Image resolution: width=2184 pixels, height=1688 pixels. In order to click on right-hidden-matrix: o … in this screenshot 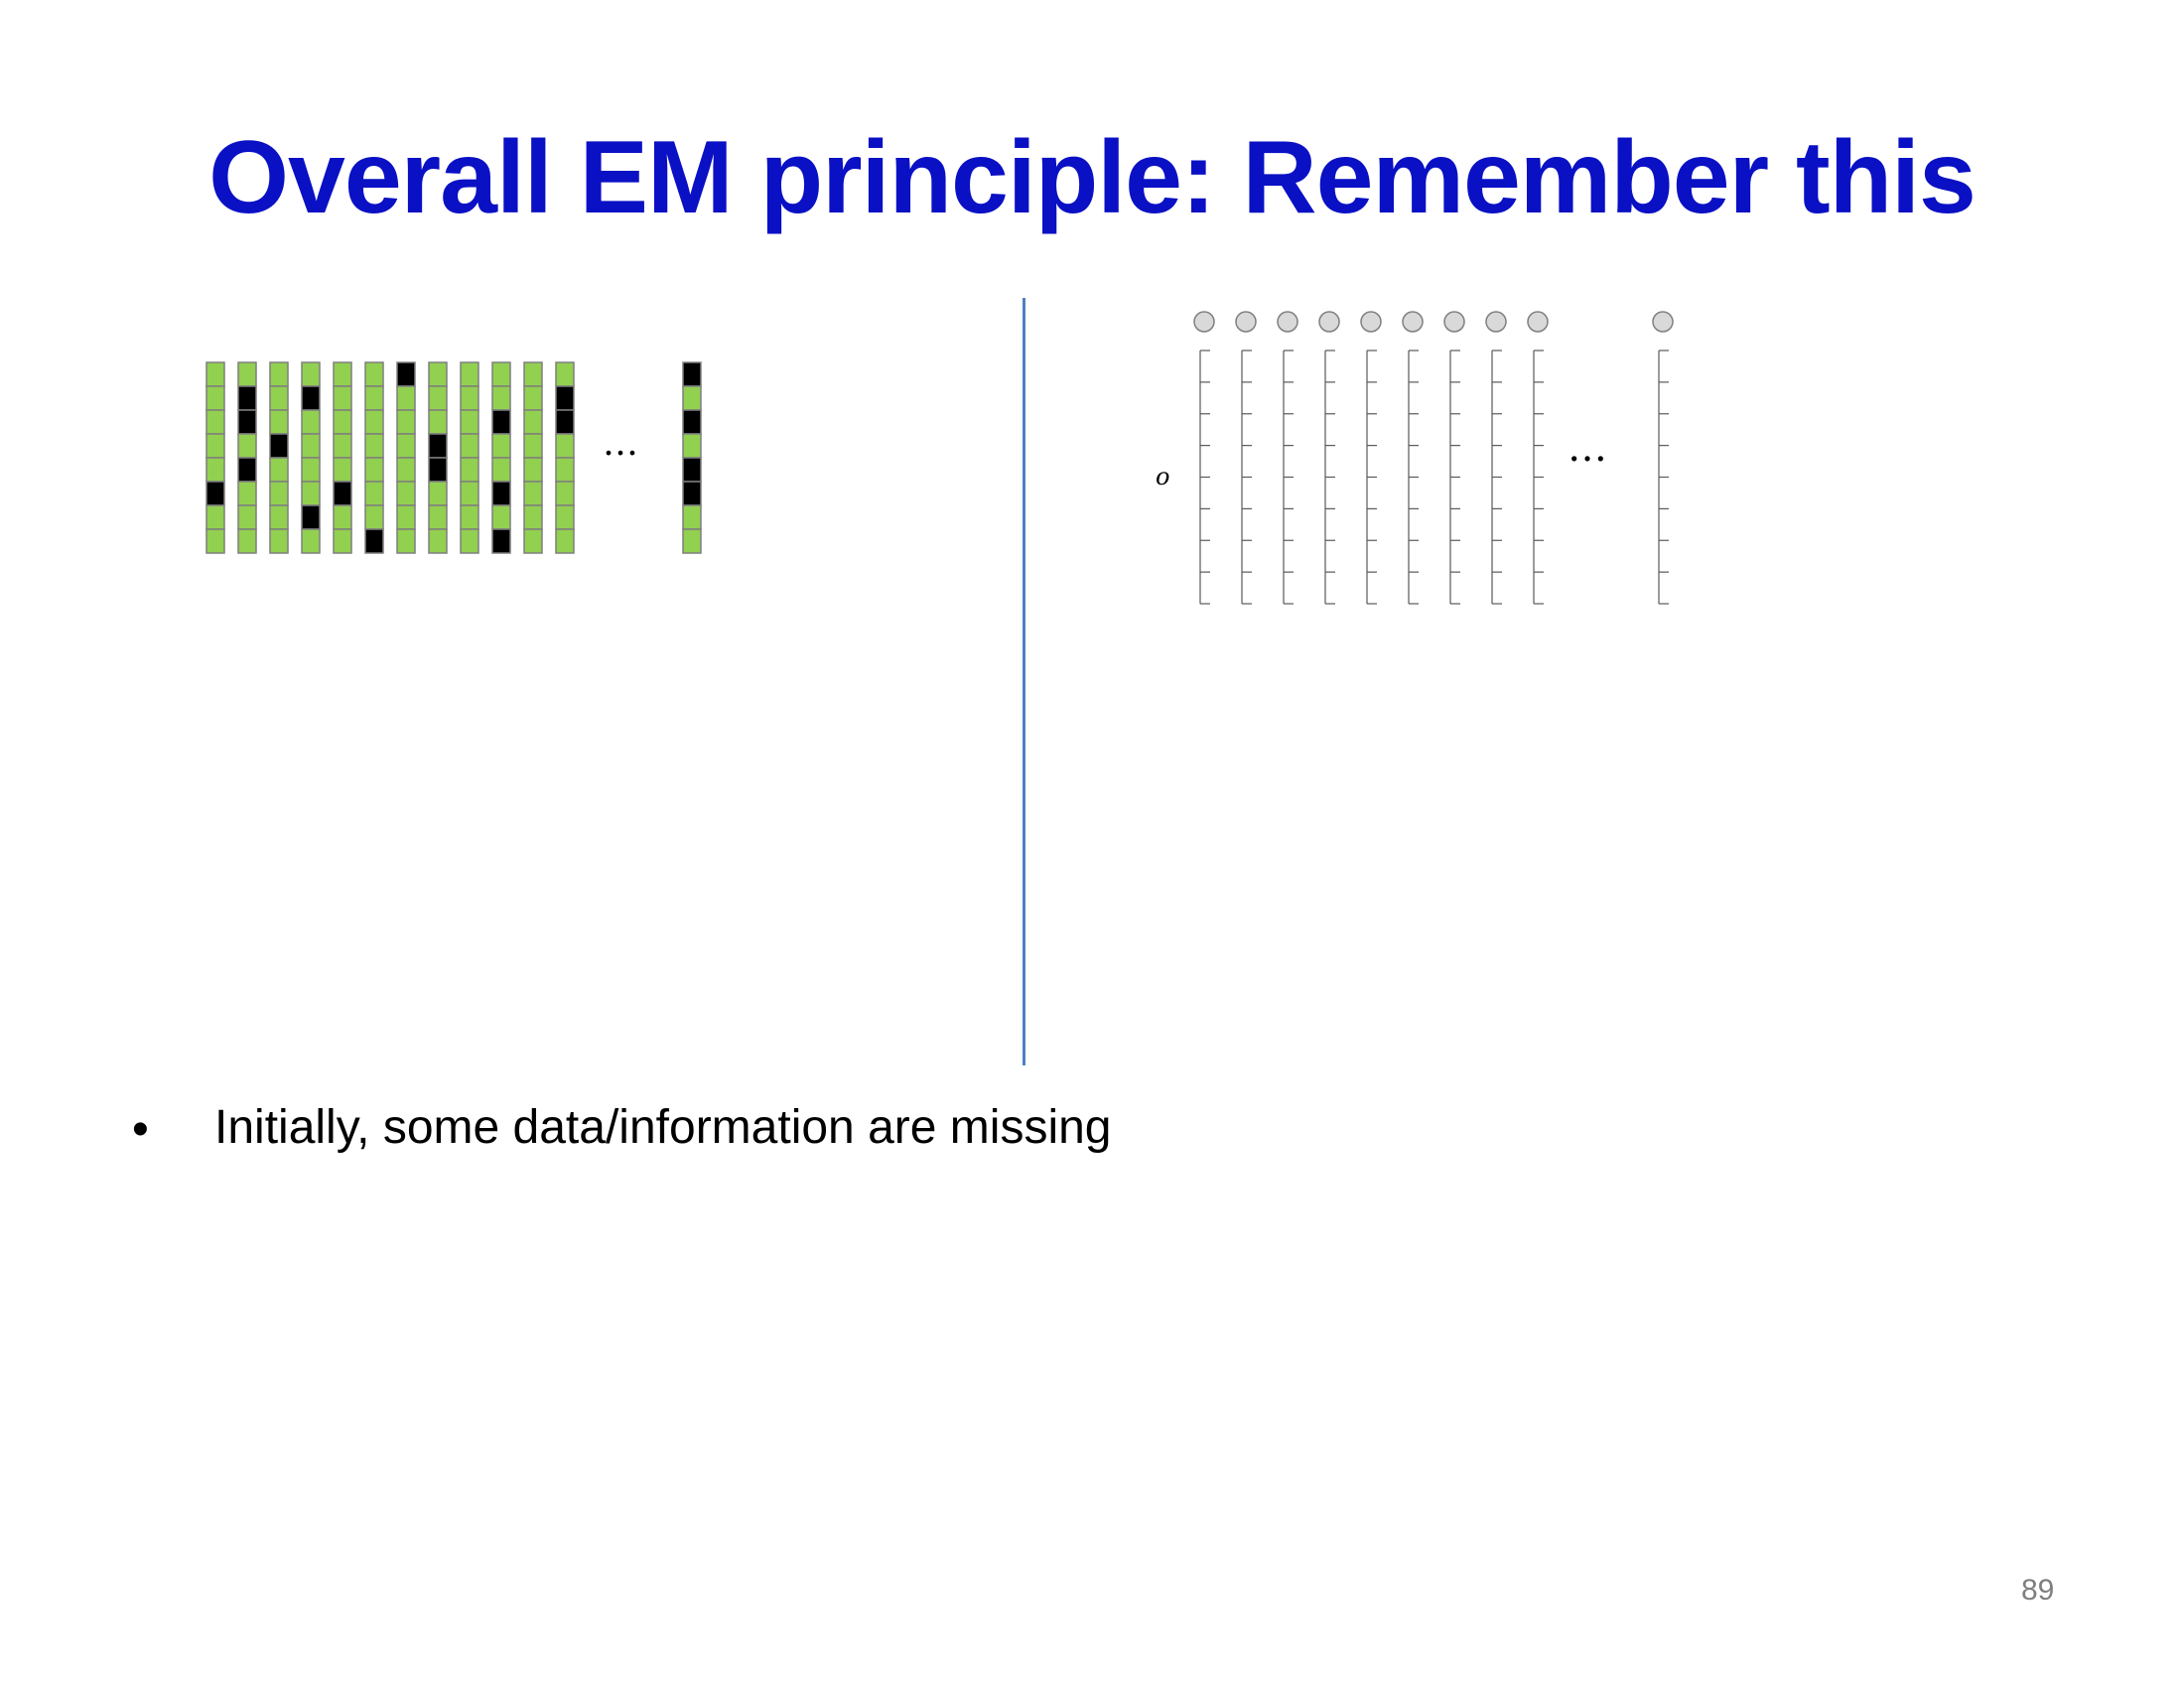, I will do `click(1415, 457)`.